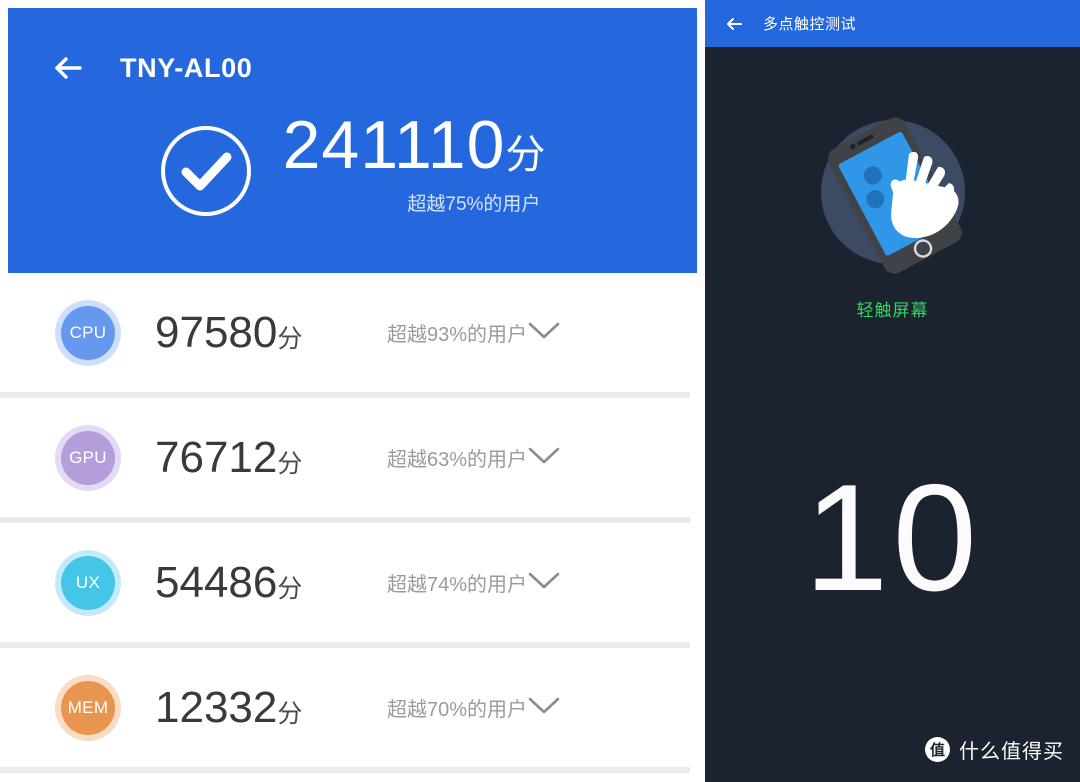 The width and height of the screenshot is (1080, 782). Describe the element at coordinates (206, 167) in the screenshot. I see `check-circle-icon` at that location.